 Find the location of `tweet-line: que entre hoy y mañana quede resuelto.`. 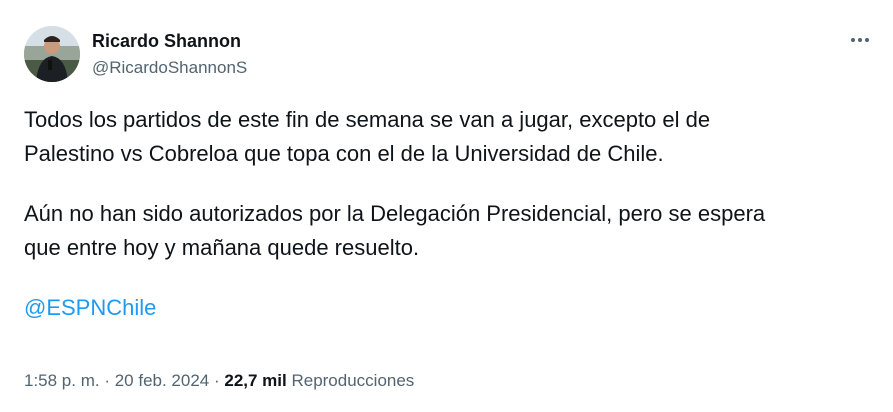

tweet-line: que entre hoy y mañana quede resuelto. is located at coordinates (222, 247).